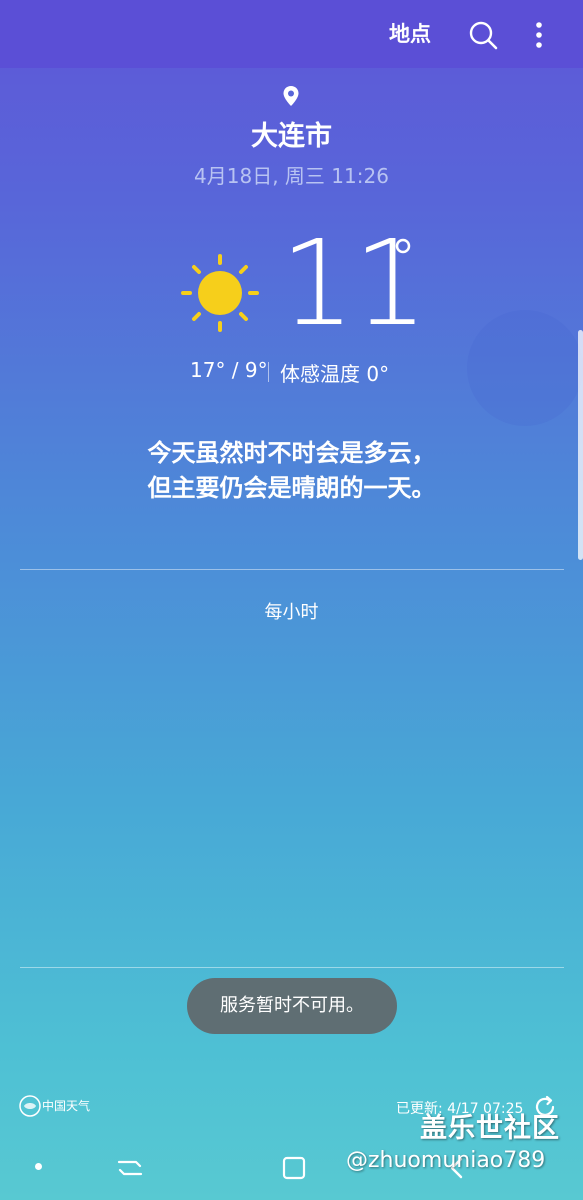  Describe the element at coordinates (291, 488) in the screenshot. I see `summary-line-2: 但主要仍会是晴朗的一天。` at that location.